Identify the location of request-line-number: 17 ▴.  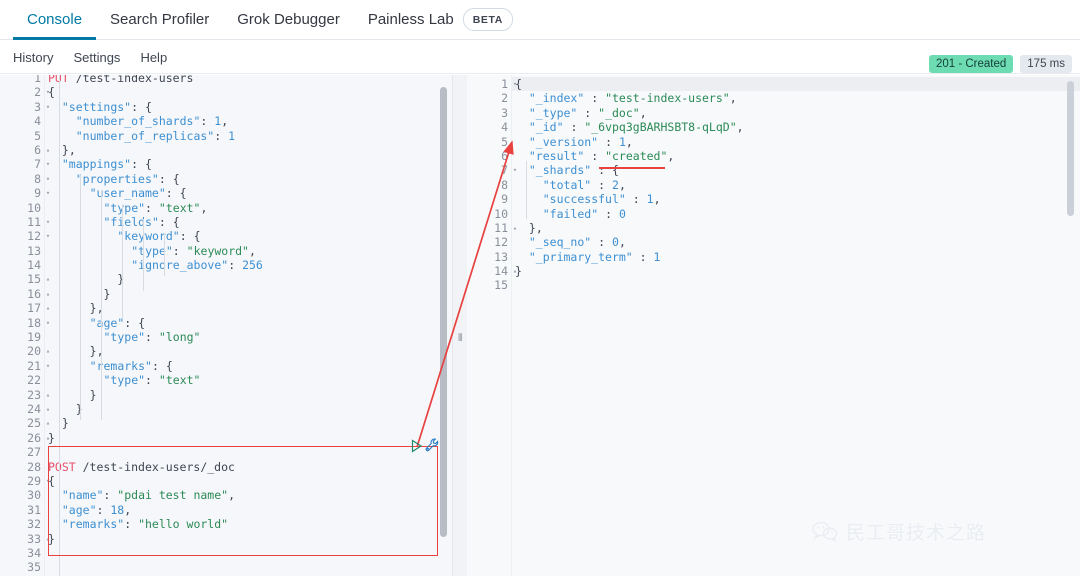
(25, 308).